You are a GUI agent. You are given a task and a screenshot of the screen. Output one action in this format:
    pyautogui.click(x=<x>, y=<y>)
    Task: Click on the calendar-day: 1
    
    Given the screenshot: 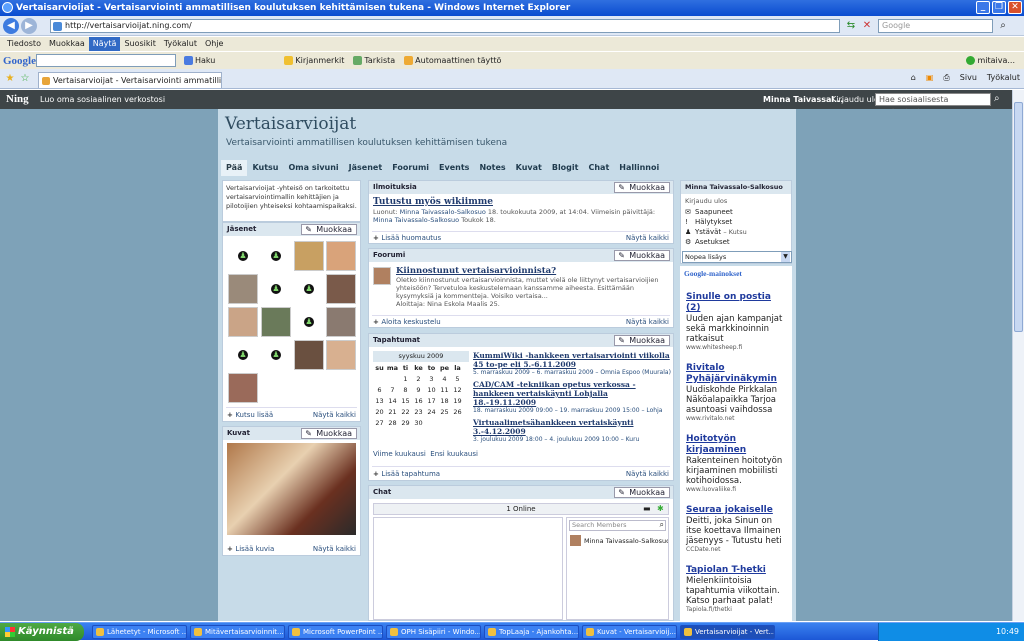 What is the action you would take?
    pyautogui.click(x=405, y=378)
    